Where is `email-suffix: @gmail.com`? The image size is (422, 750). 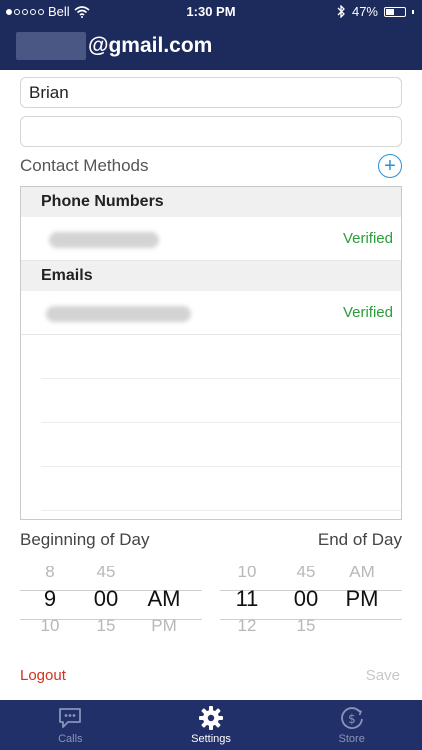
email-suffix: @gmail.com is located at coordinates (150, 45).